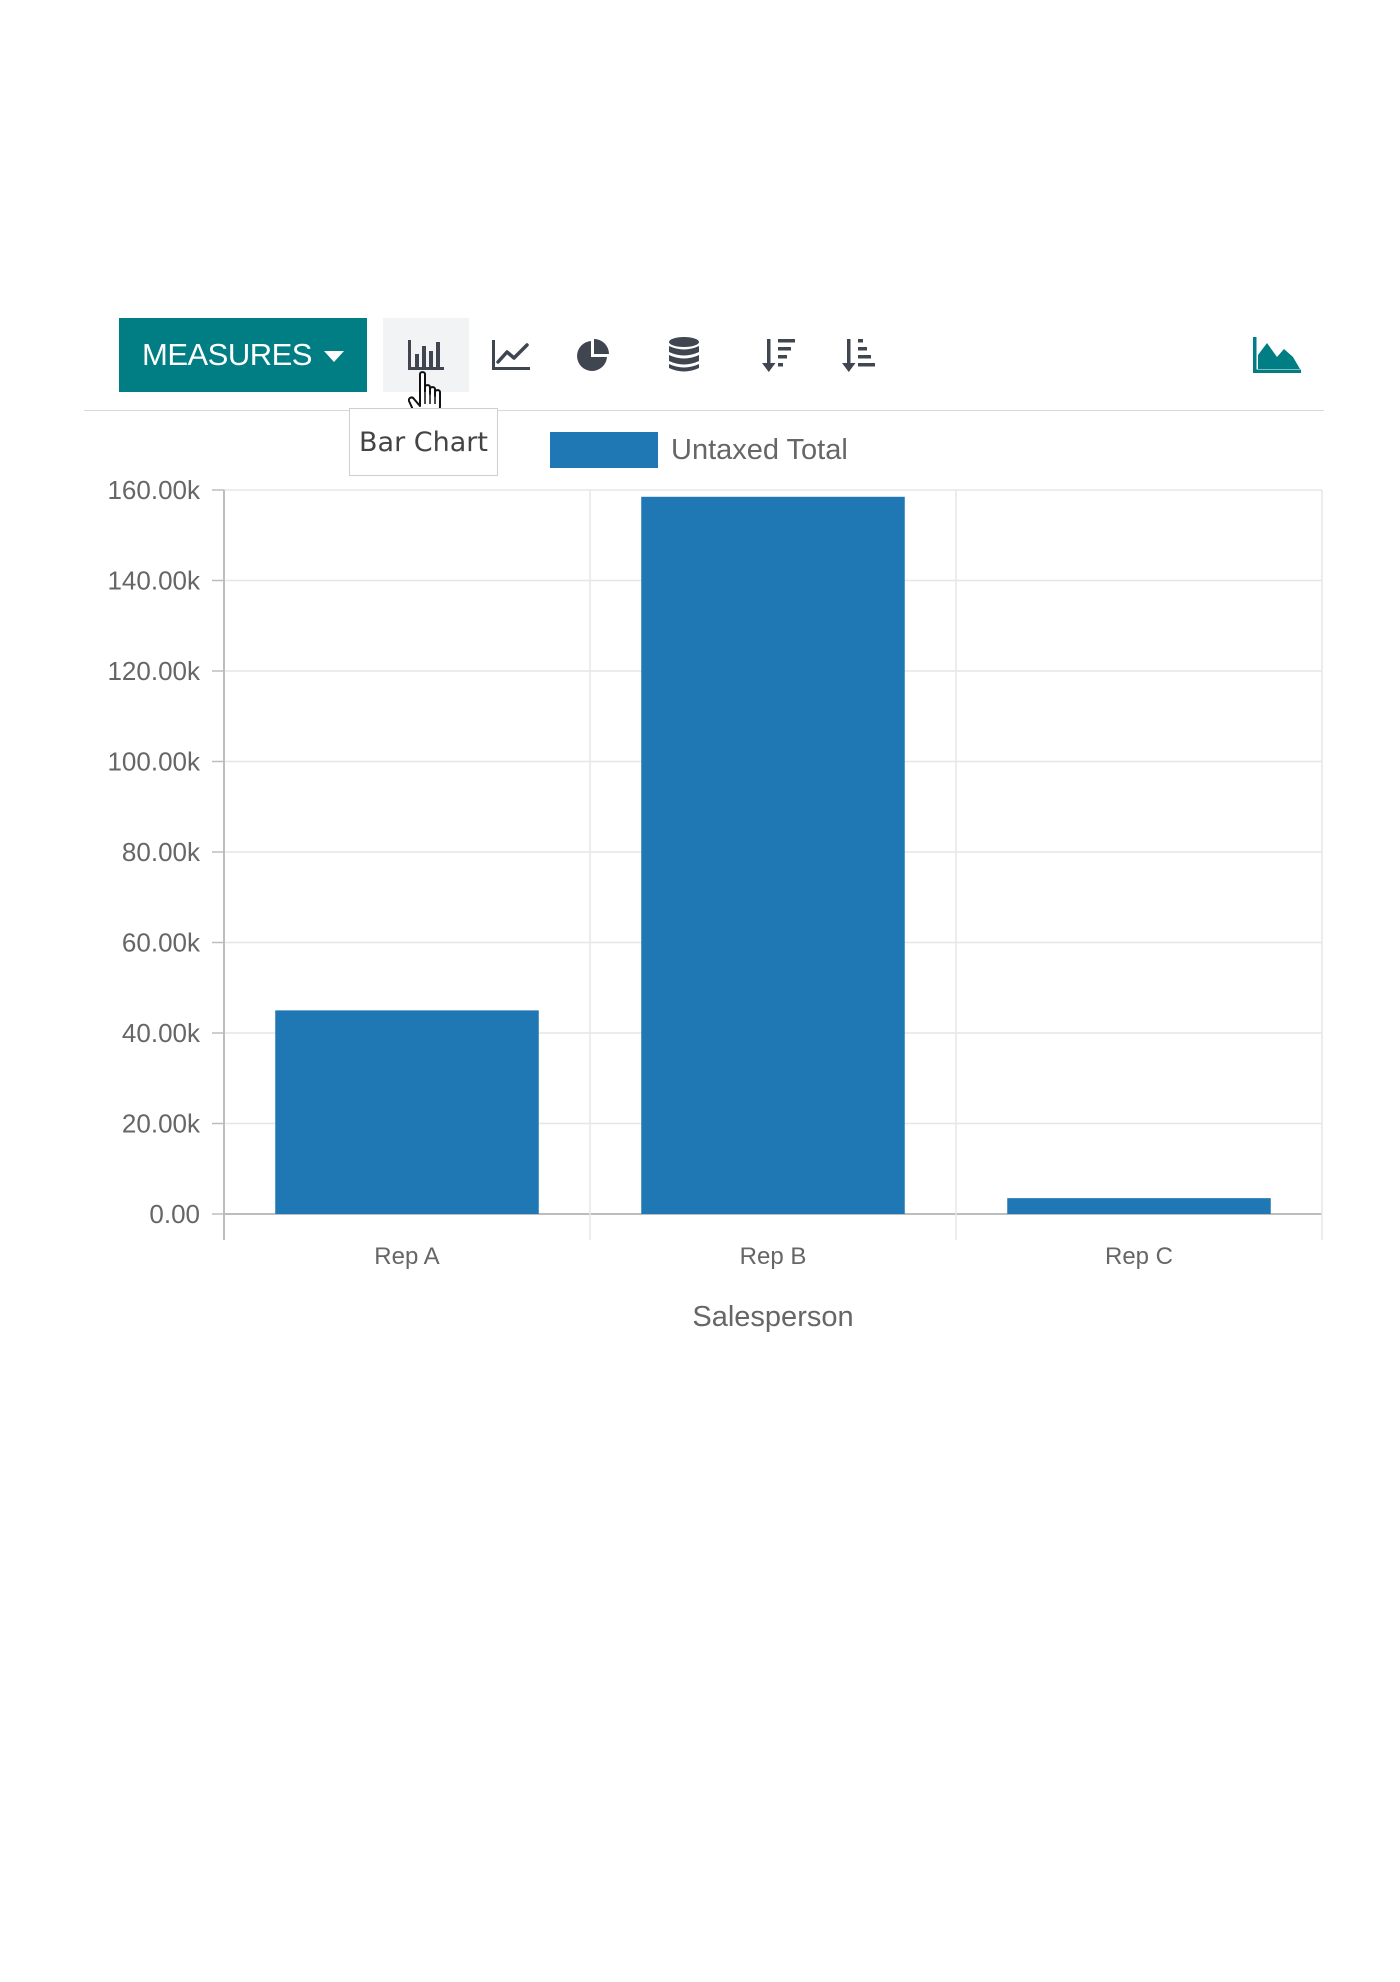 Image resolution: width=1400 pixels, height=1982 pixels. What do you see at coordinates (161, 943) in the screenshot?
I see `y-tick-label: 60.00k` at bounding box center [161, 943].